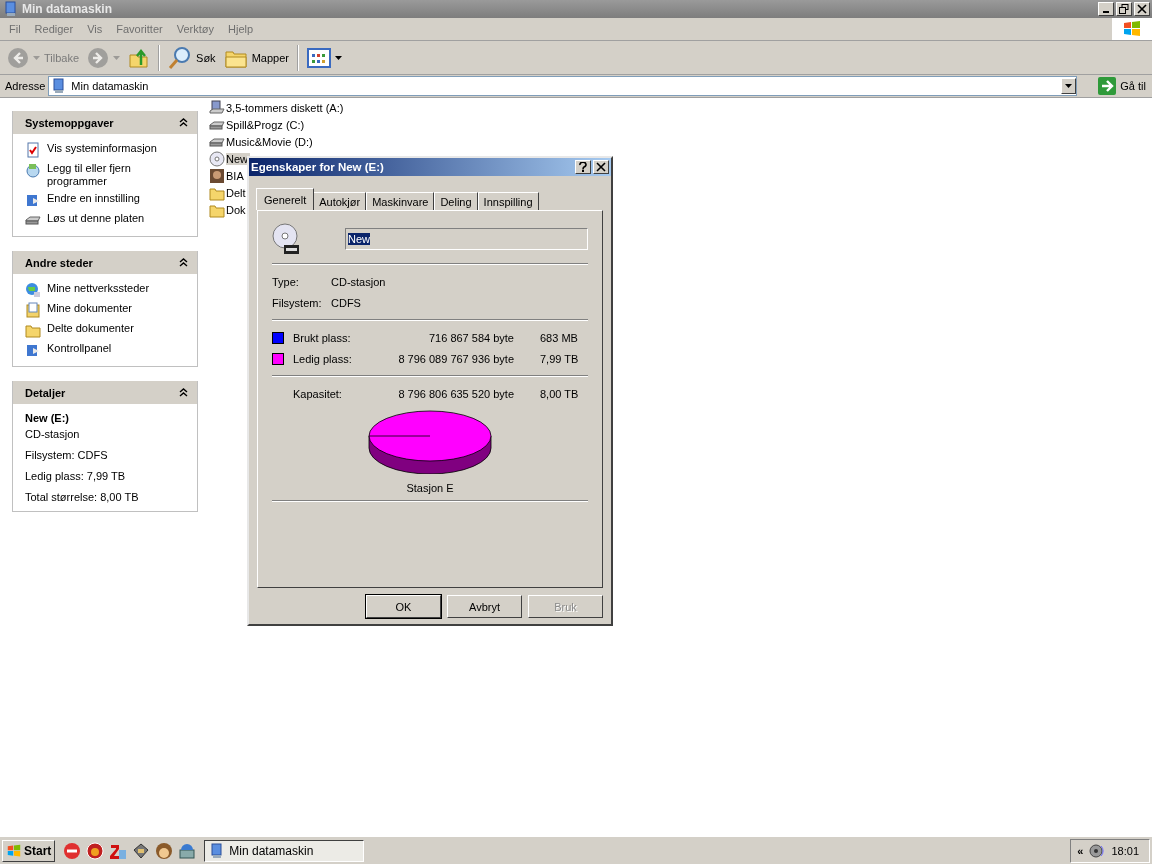  Describe the element at coordinates (25, 86) in the screenshot. I see `address-label: Adresse` at that location.